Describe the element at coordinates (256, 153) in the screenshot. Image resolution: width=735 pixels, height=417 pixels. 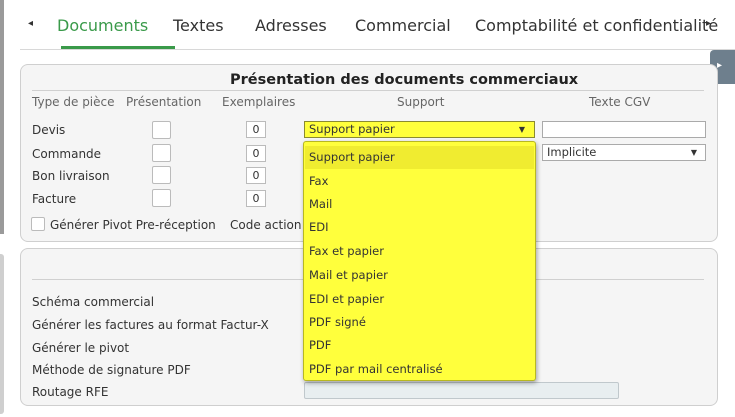
I see `copies-input-commande: 0` at that location.